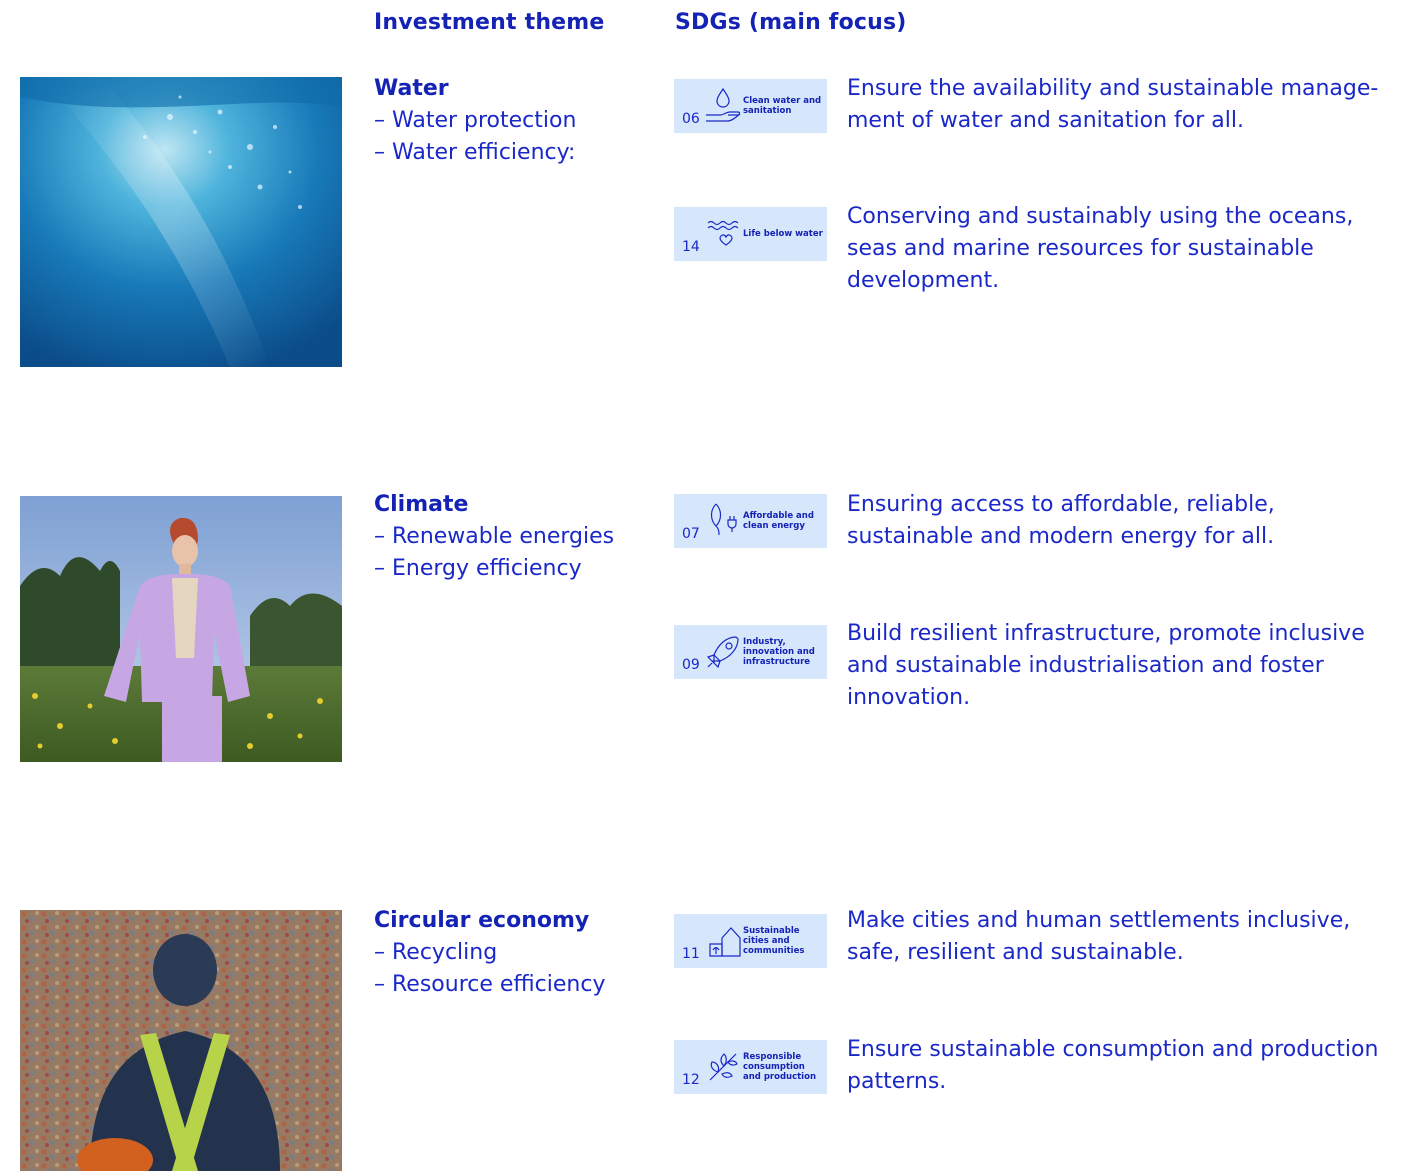 The height and width of the screenshot is (1171, 1402). Describe the element at coordinates (181, 222) in the screenshot. I see `underwater-photo` at that location.